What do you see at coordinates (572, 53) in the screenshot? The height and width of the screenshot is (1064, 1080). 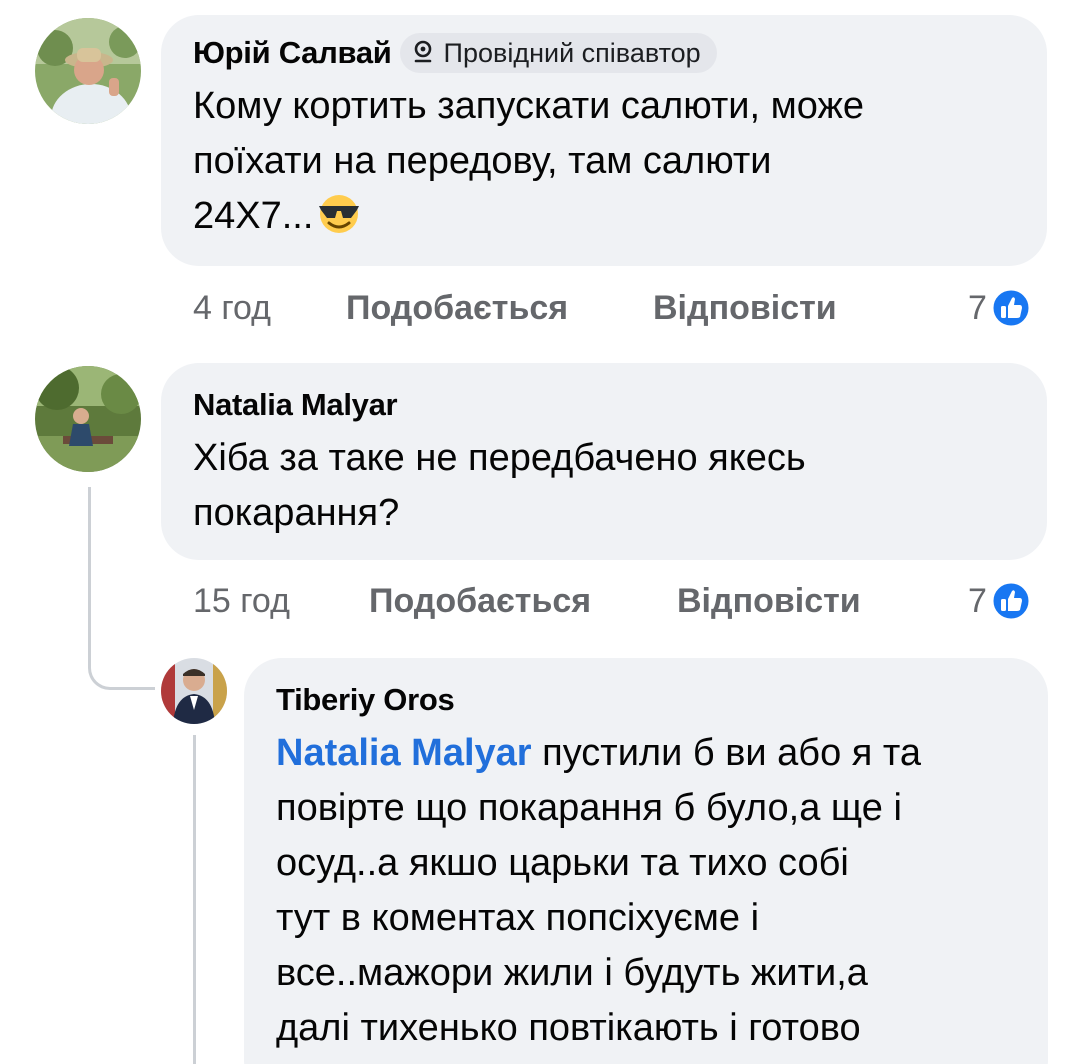 I see `badge-label: Провідний співавтор` at bounding box center [572, 53].